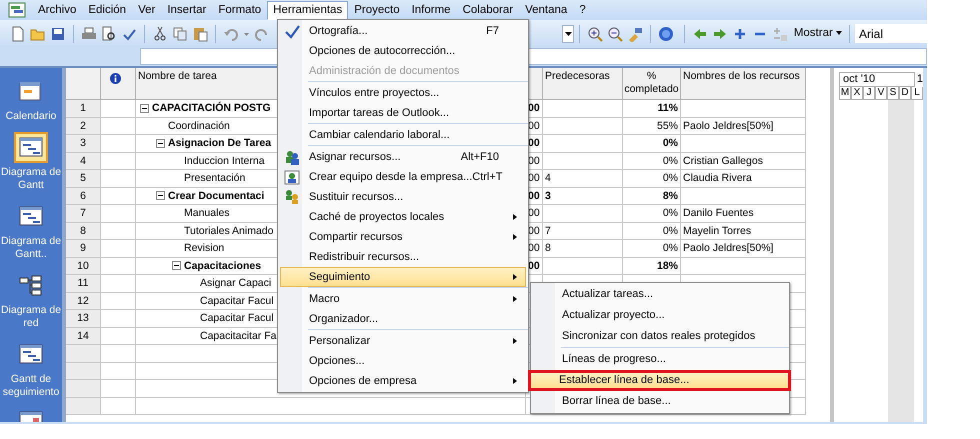  I want to click on row-number: 7, so click(83, 213).